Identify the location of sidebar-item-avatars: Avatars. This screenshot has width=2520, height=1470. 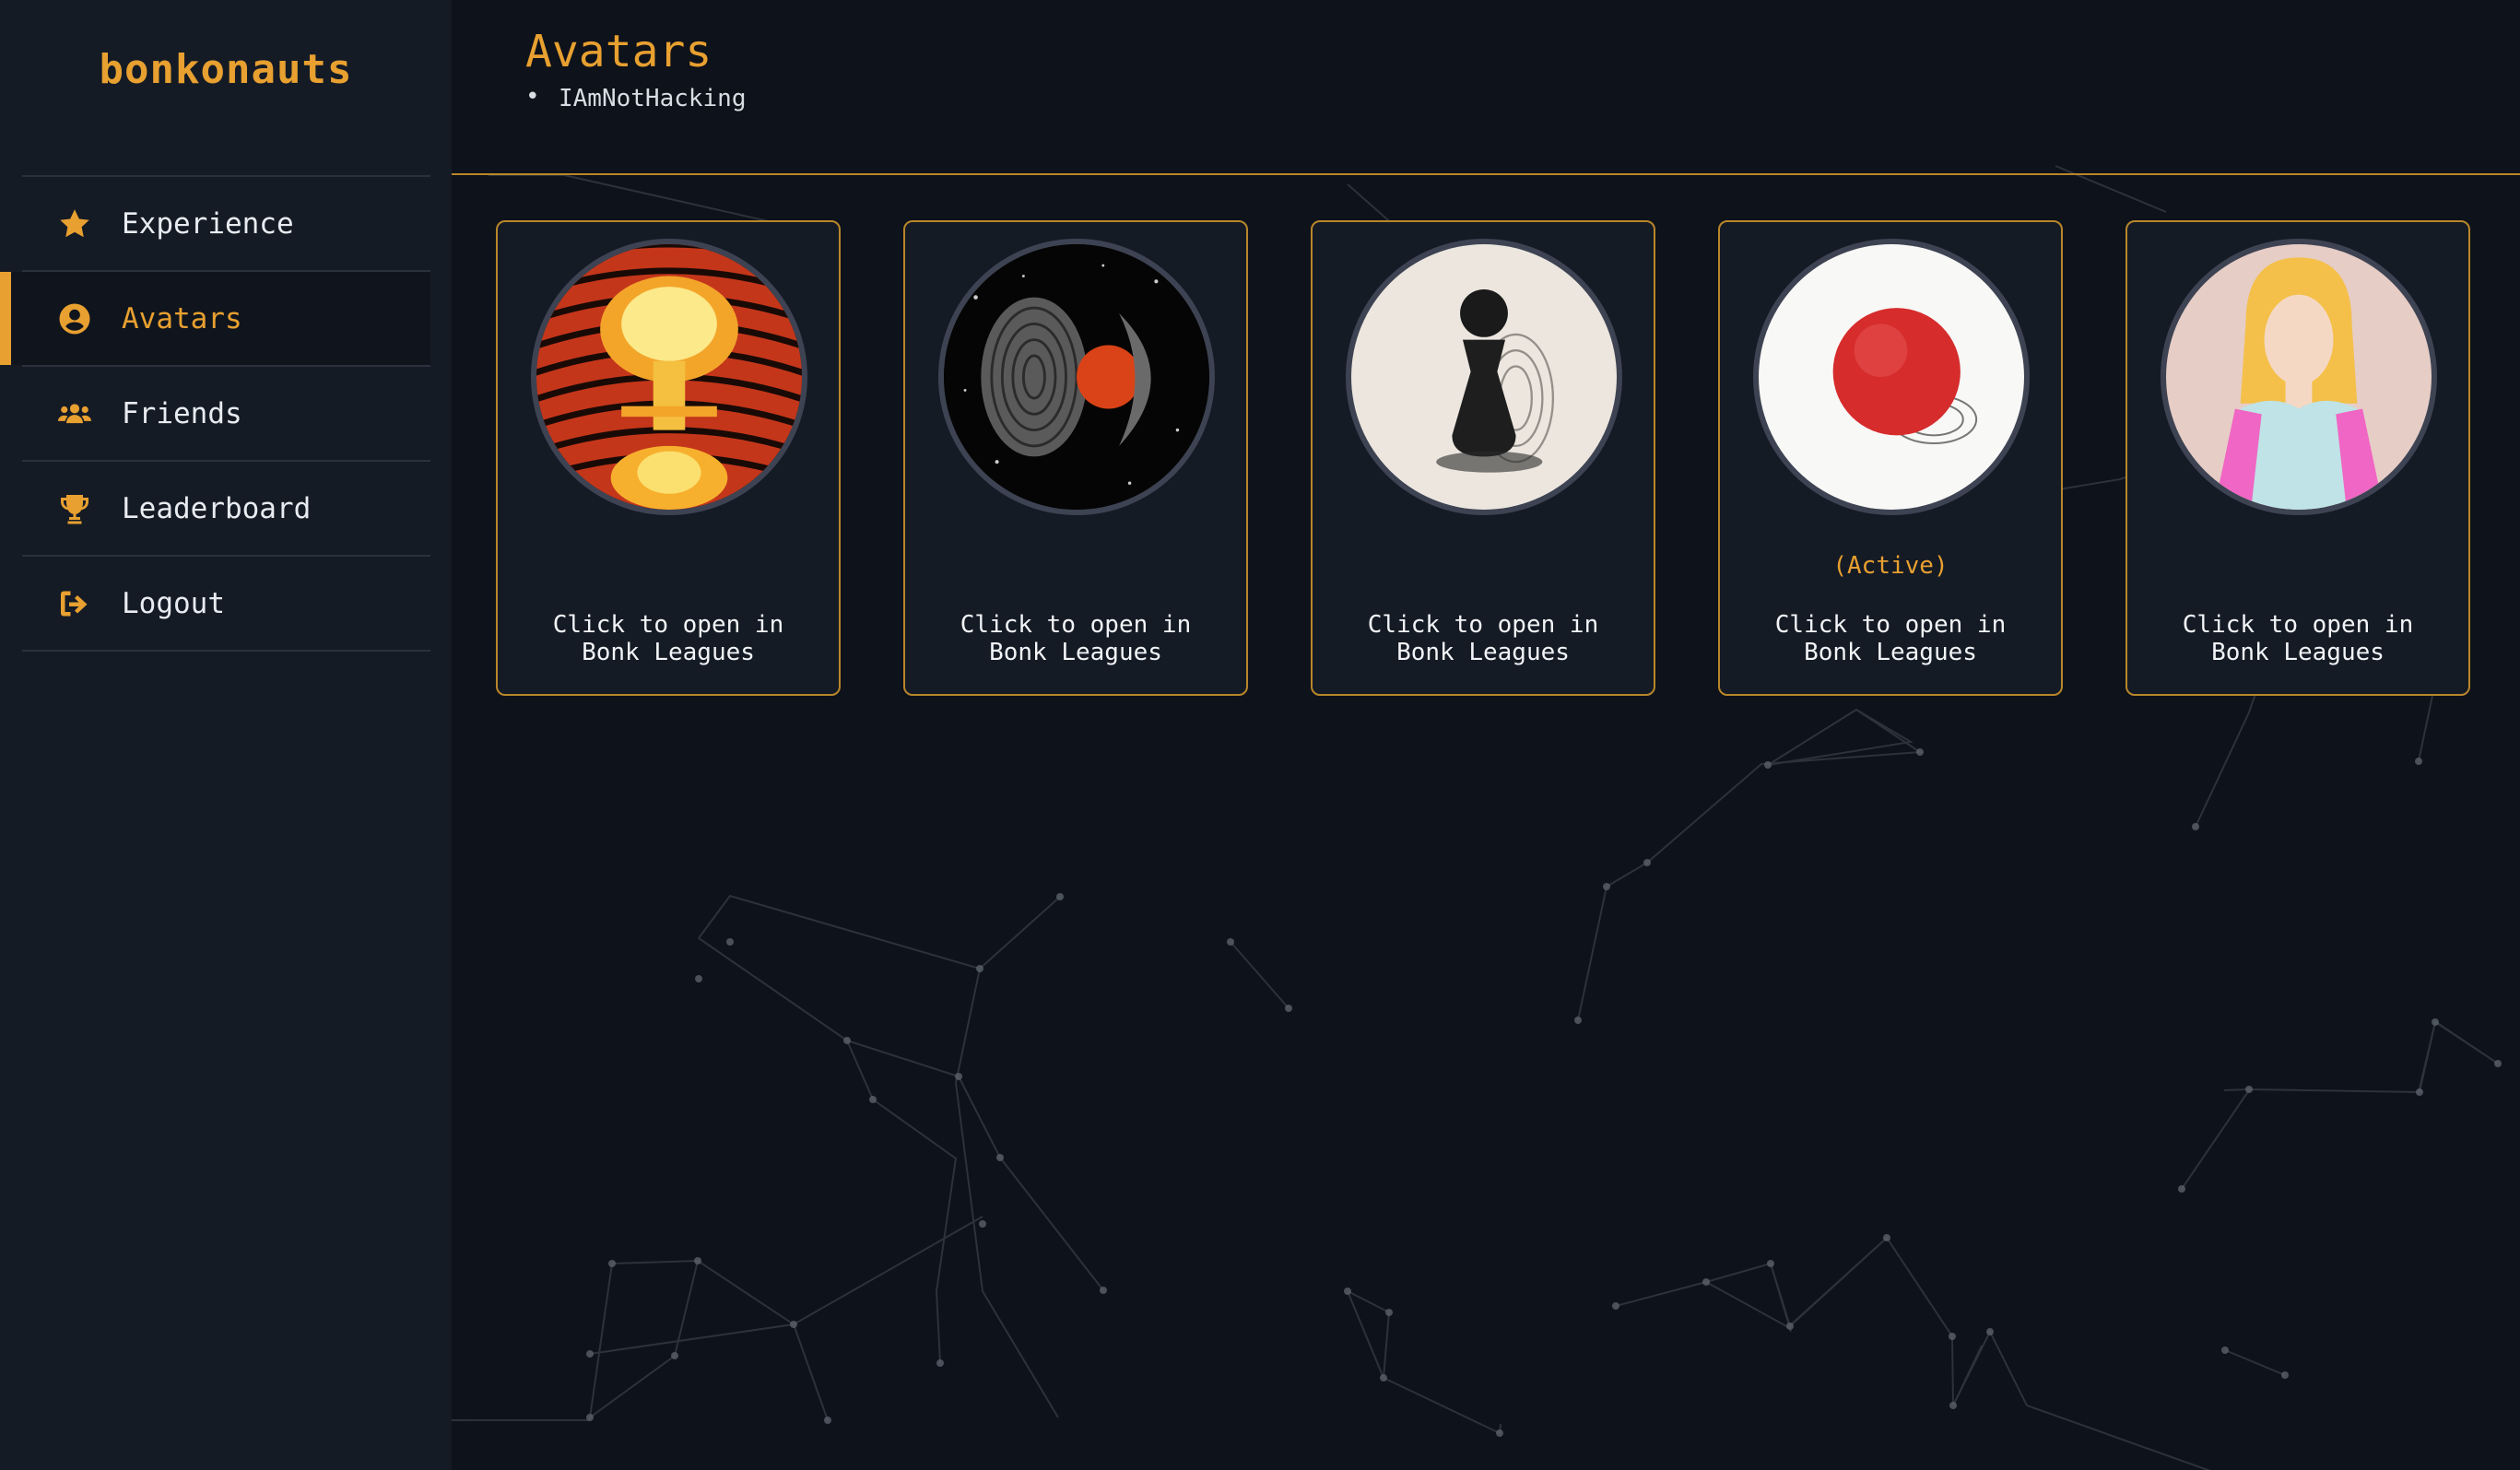
(215, 320).